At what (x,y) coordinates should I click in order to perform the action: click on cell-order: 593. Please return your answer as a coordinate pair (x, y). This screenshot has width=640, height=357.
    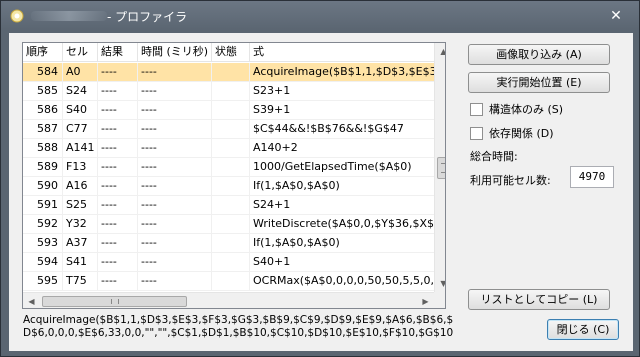
    Looking at the image, I should click on (43, 243).